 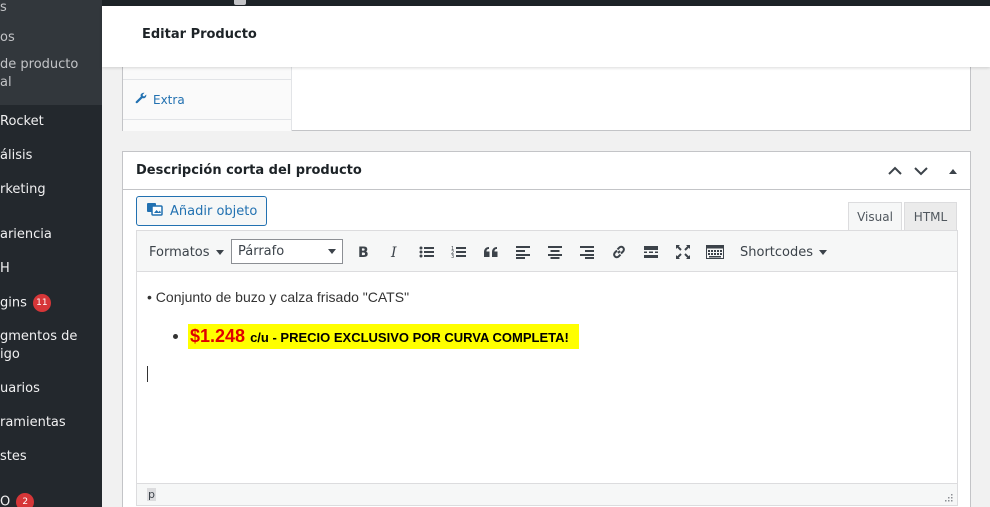 What do you see at coordinates (875, 216) in the screenshot?
I see `tab-visual: Visual` at bounding box center [875, 216].